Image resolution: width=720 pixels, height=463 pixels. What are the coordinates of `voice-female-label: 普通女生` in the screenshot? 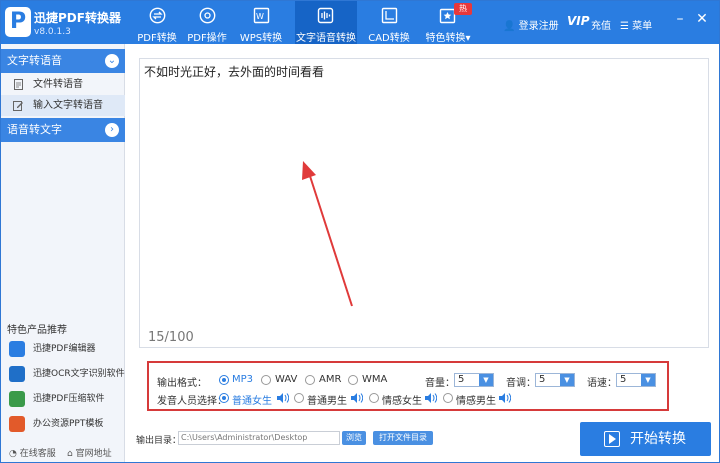 It's located at (252, 399).